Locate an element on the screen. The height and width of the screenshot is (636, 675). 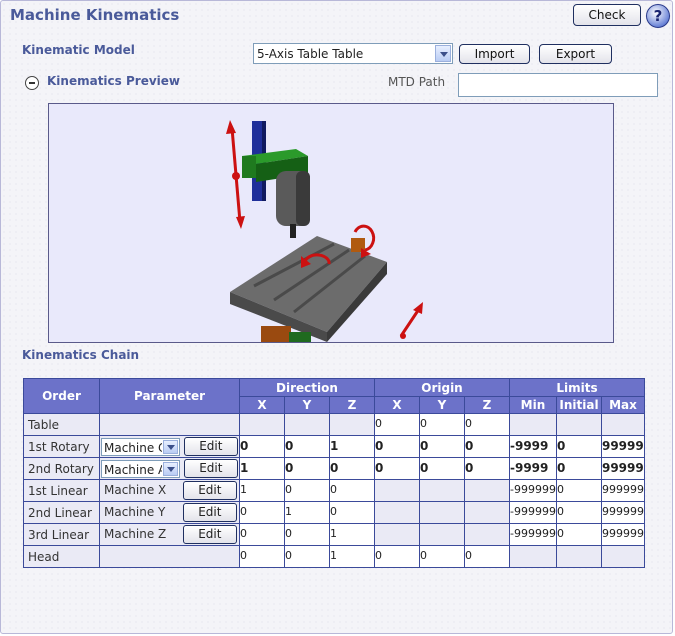
header-initial: Initial is located at coordinates (578, 405).